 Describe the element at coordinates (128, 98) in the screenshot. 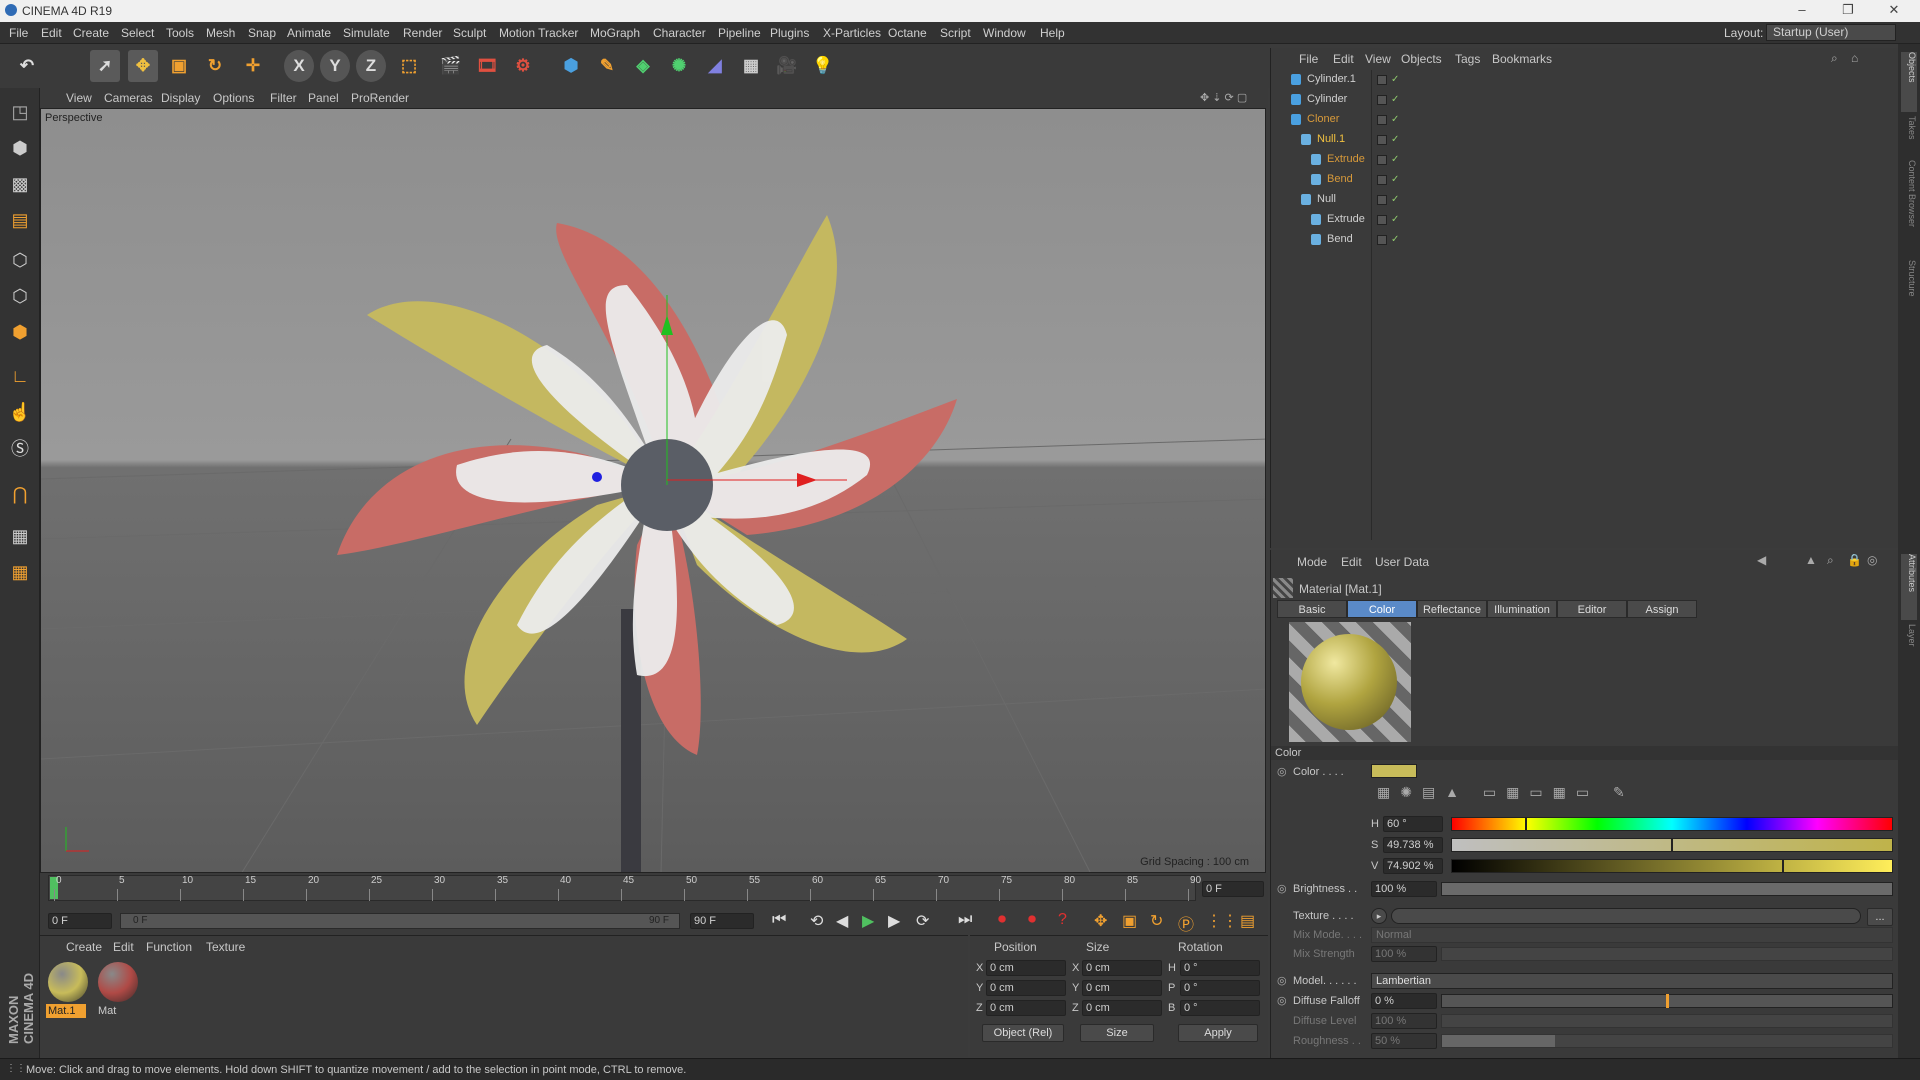

I see `vp-menu-cameras: Cameras` at that location.